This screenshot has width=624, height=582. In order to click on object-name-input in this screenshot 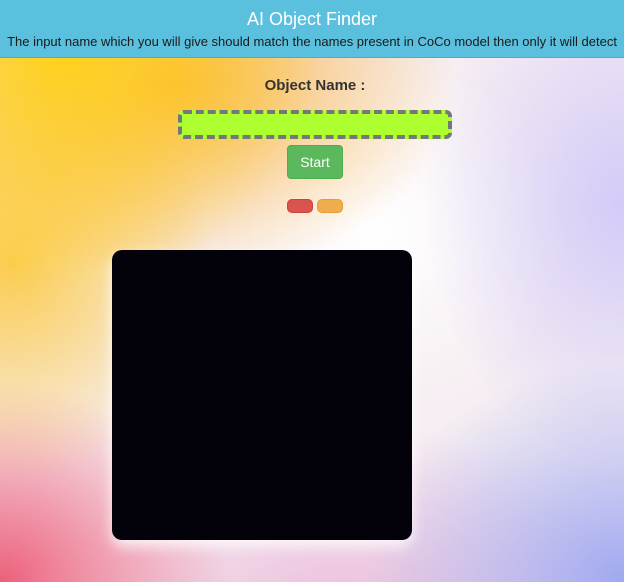, I will do `click(315, 124)`.